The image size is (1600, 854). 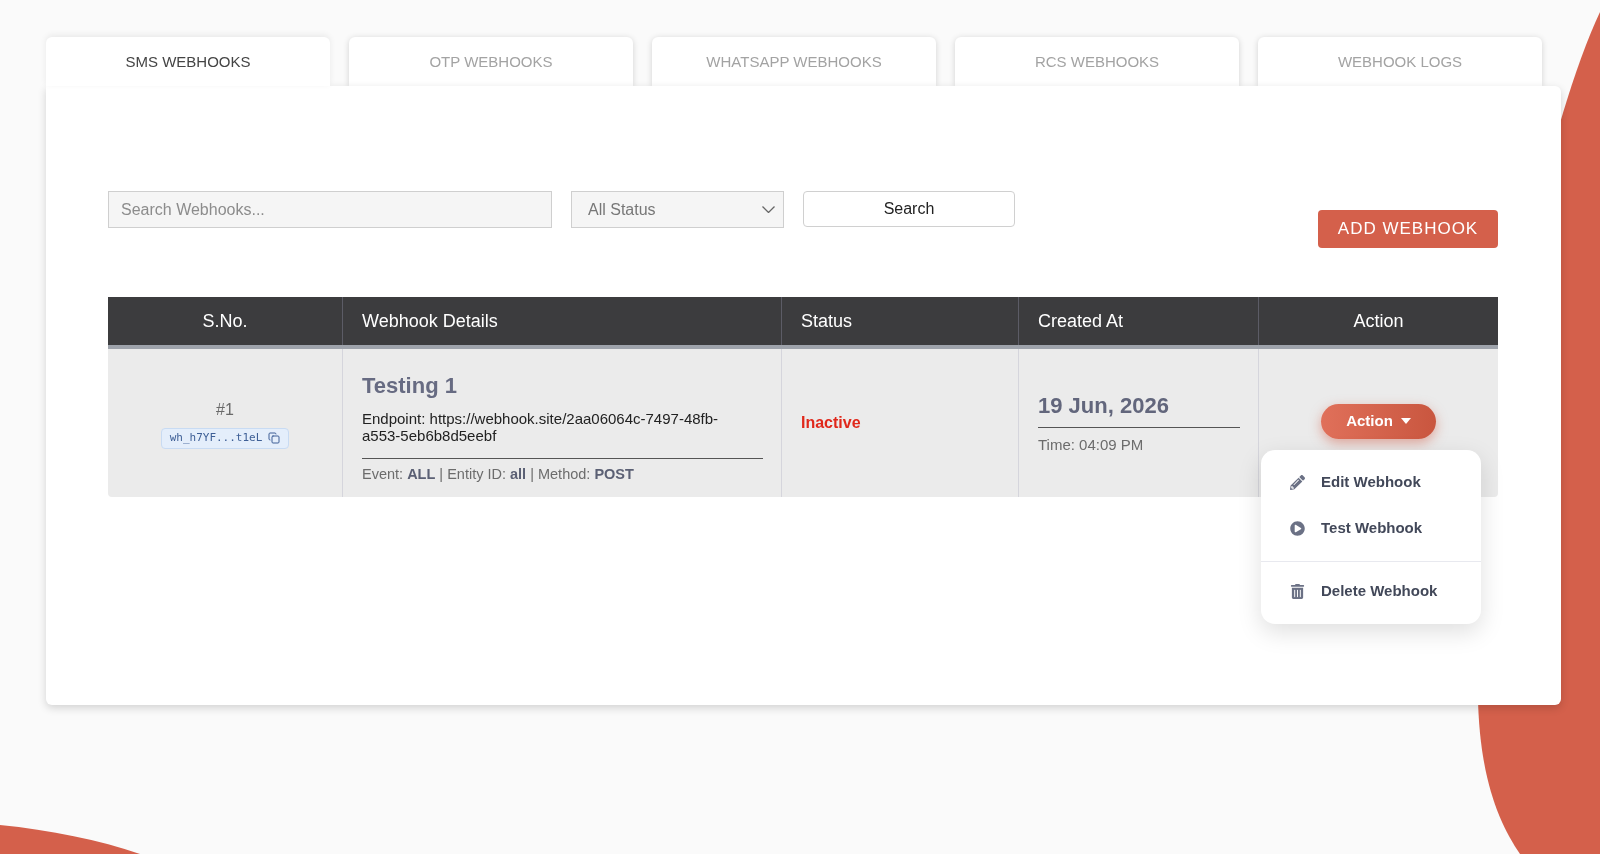 I want to click on endpoint-text: Endpoint: https://webhook.site/2aa06064c-7497-48fb-a553-5eb6b8d5eebf, so click(x=541, y=427).